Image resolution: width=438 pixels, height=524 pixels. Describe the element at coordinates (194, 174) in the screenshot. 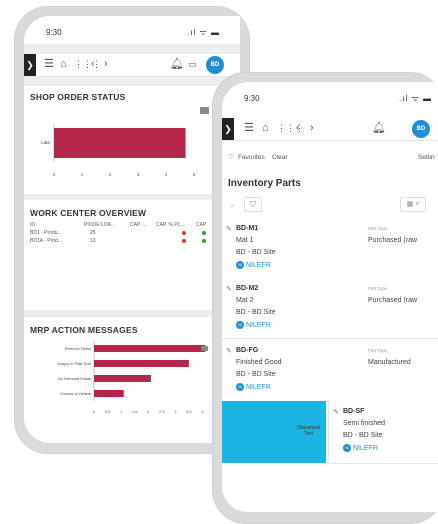

I see `tick-label: 5` at that location.